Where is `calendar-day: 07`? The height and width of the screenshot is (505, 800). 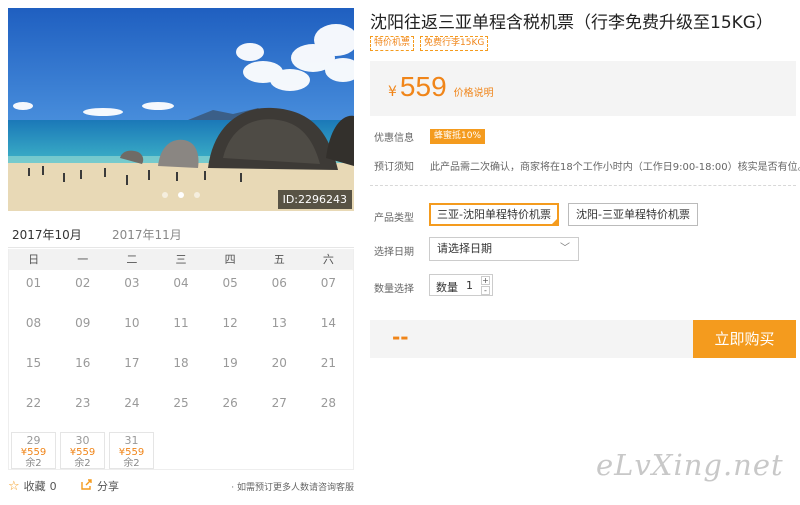
calendar-day: 07 is located at coordinates (328, 283).